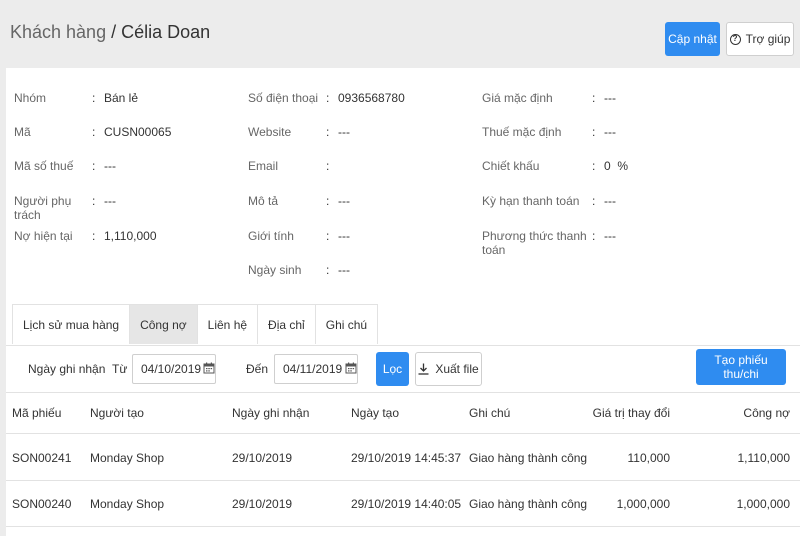 This screenshot has width=800, height=536. What do you see at coordinates (346, 324) in the screenshot?
I see `tab-notes: Ghi chú` at bounding box center [346, 324].